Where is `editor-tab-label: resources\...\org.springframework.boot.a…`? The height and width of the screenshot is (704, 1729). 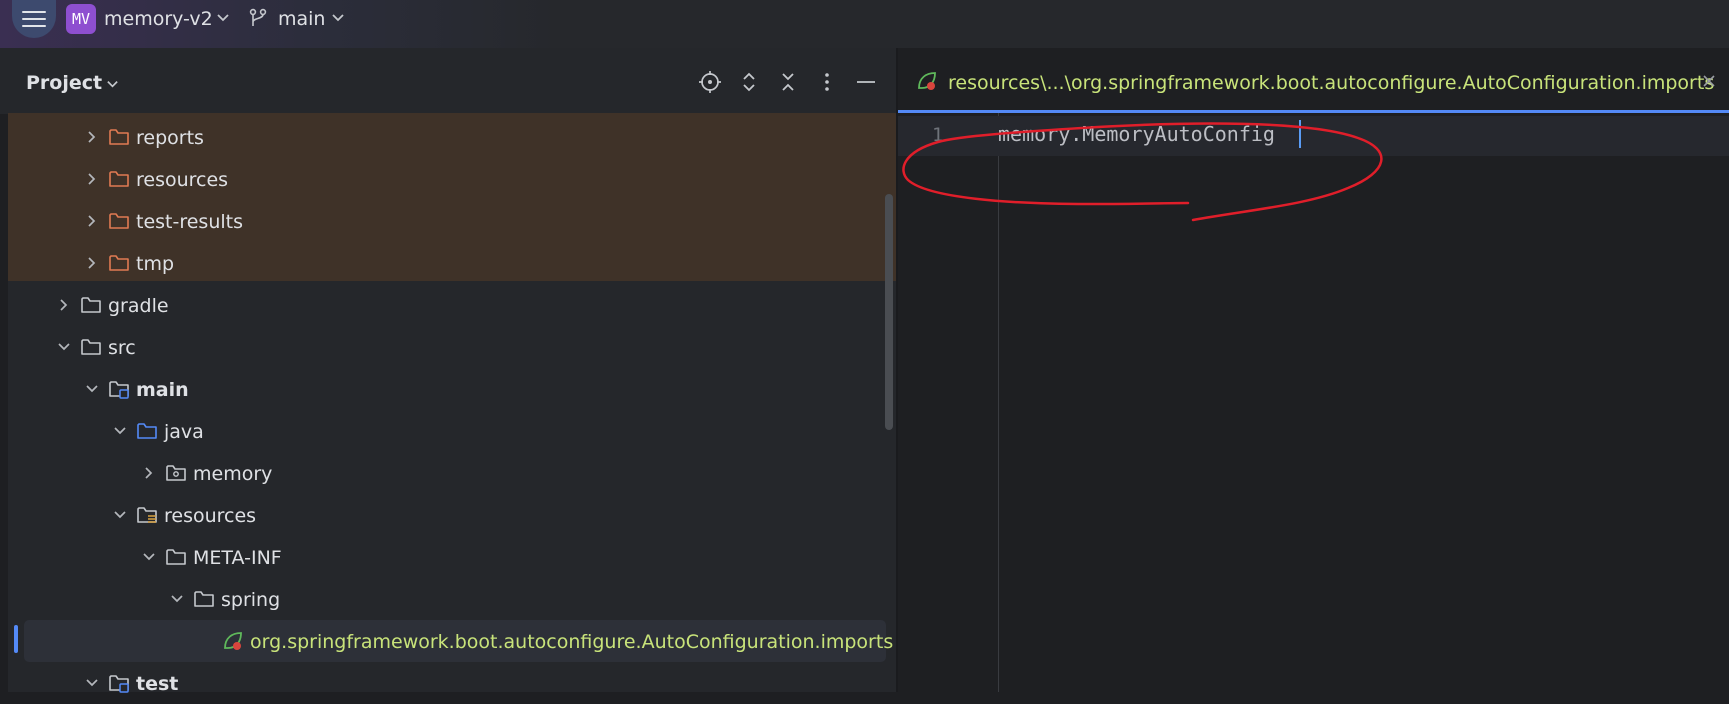
editor-tab-label: resources\...\org.springframework.boot.a… is located at coordinates (1331, 83).